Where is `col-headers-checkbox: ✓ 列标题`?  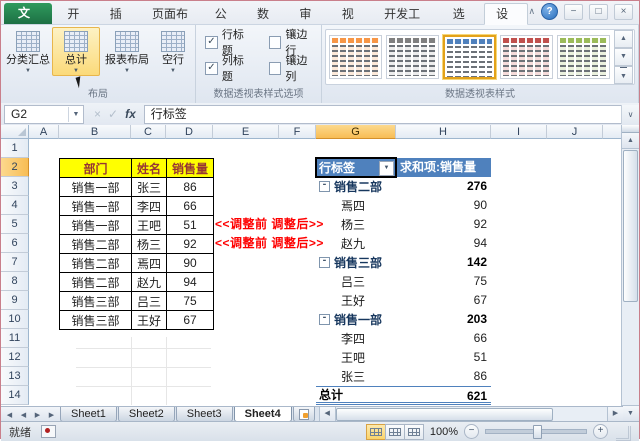
col-headers-checkbox: ✓ 列标题 is located at coordinates (230, 69).